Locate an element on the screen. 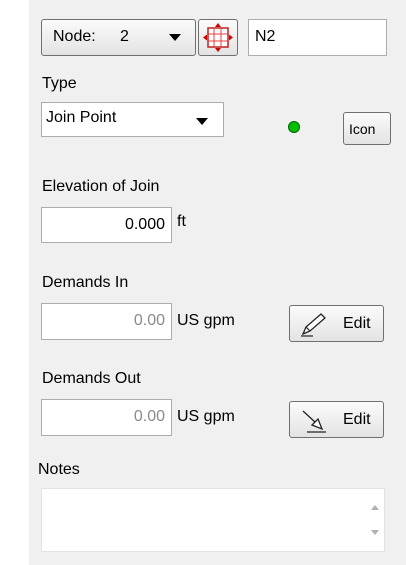  node-selector-label: Node: is located at coordinates (74, 36).